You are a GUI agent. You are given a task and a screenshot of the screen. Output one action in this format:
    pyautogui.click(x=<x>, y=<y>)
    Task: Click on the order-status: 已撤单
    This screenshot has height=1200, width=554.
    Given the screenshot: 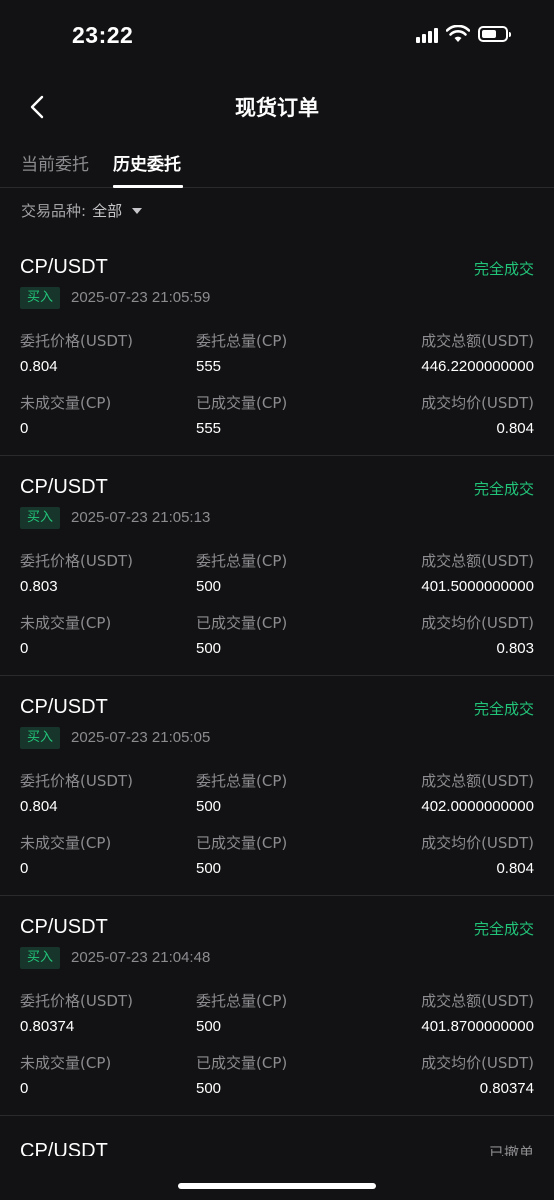 What is the action you would take?
    pyautogui.click(x=511, y=1150)
    